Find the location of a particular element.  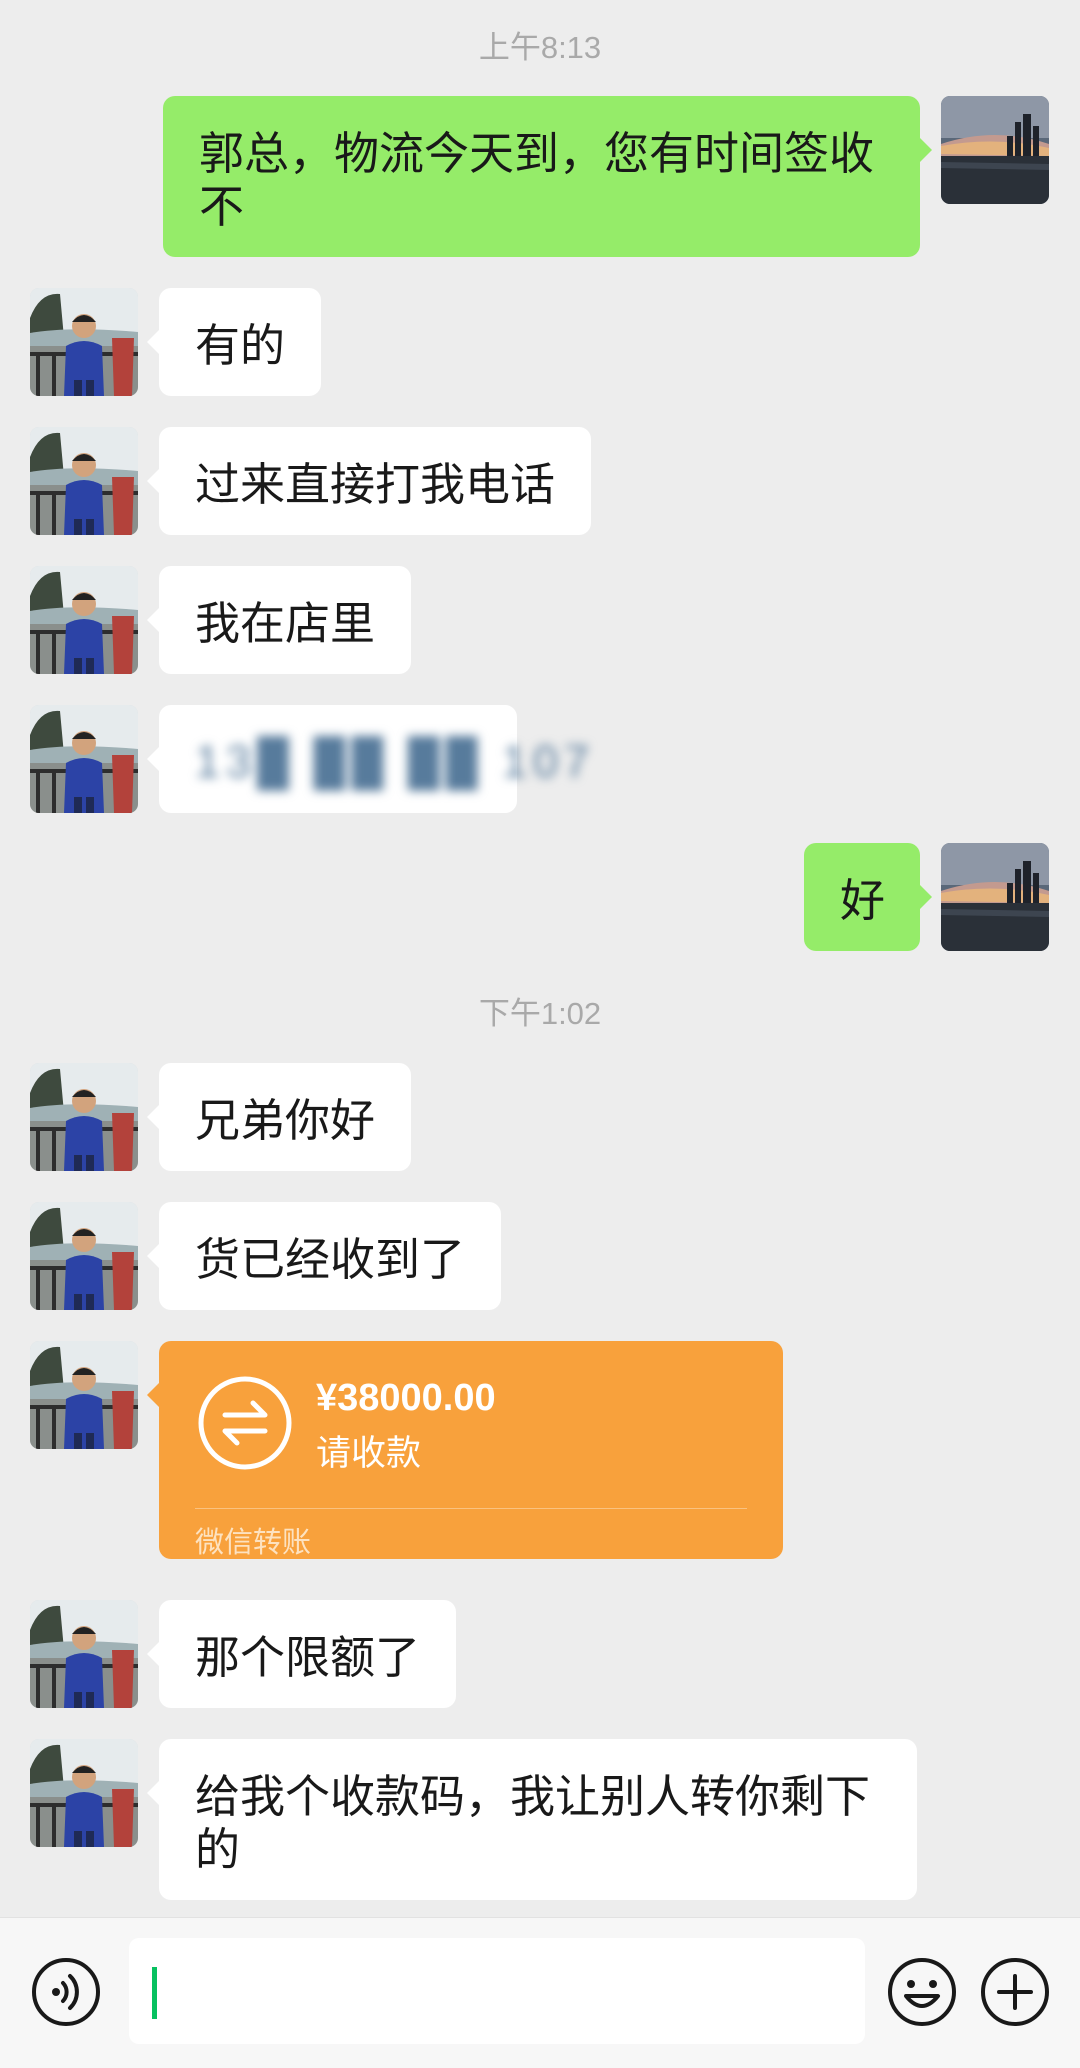

voice-icon is located at coordinates (66, 1992).